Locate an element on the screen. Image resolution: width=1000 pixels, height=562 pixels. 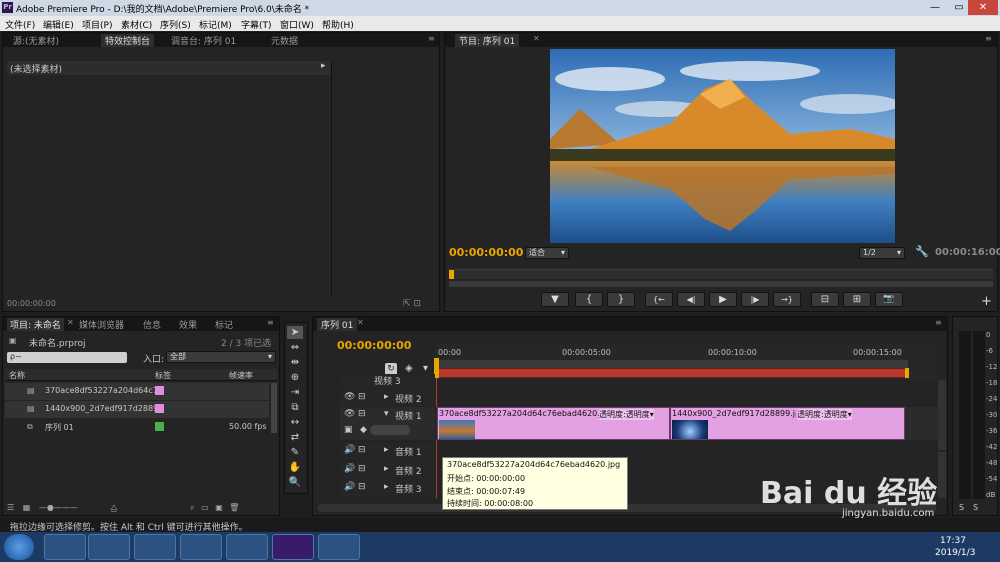
track-header-audio2: 🔊 ⊟ ▸ 音频 2 is located at coordinates (387, 470).